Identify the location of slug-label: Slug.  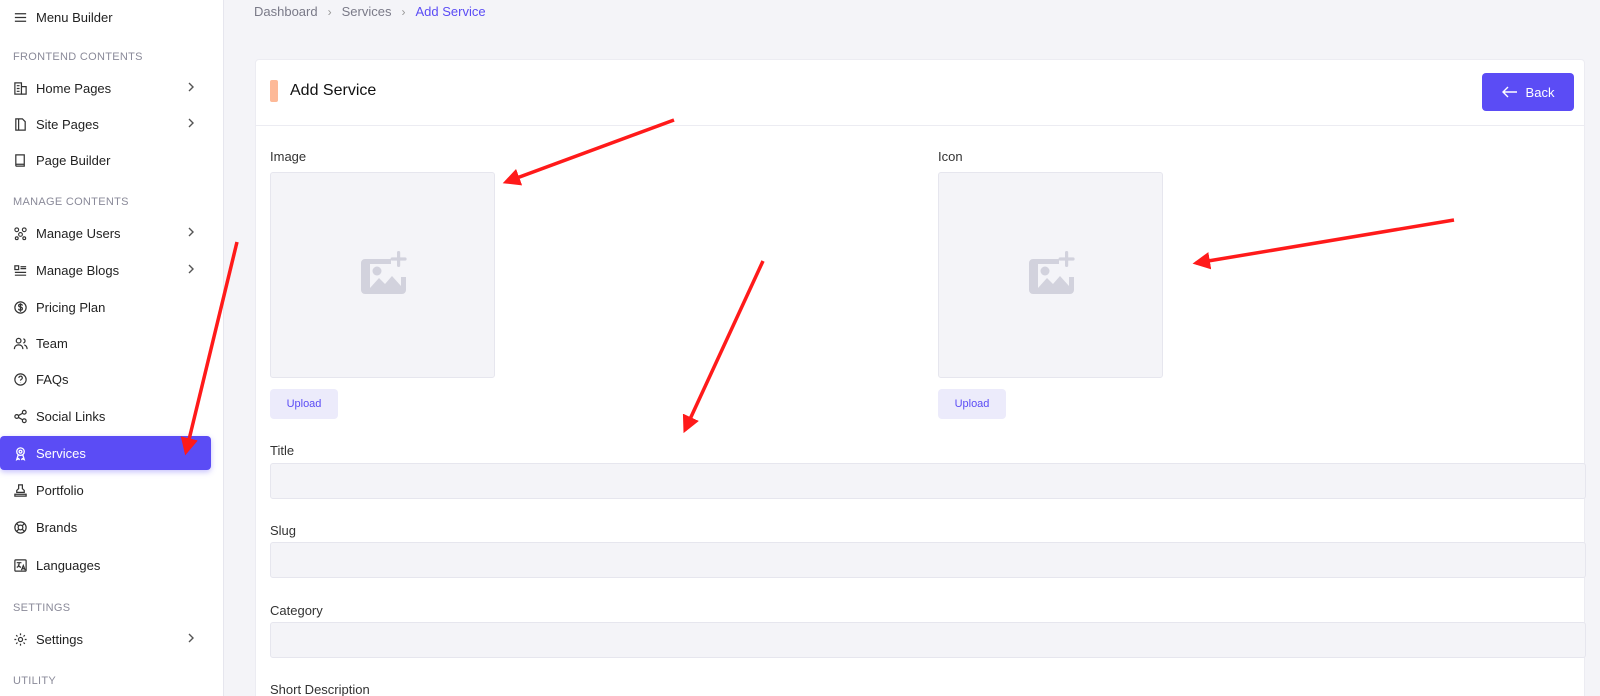
(283, 530).